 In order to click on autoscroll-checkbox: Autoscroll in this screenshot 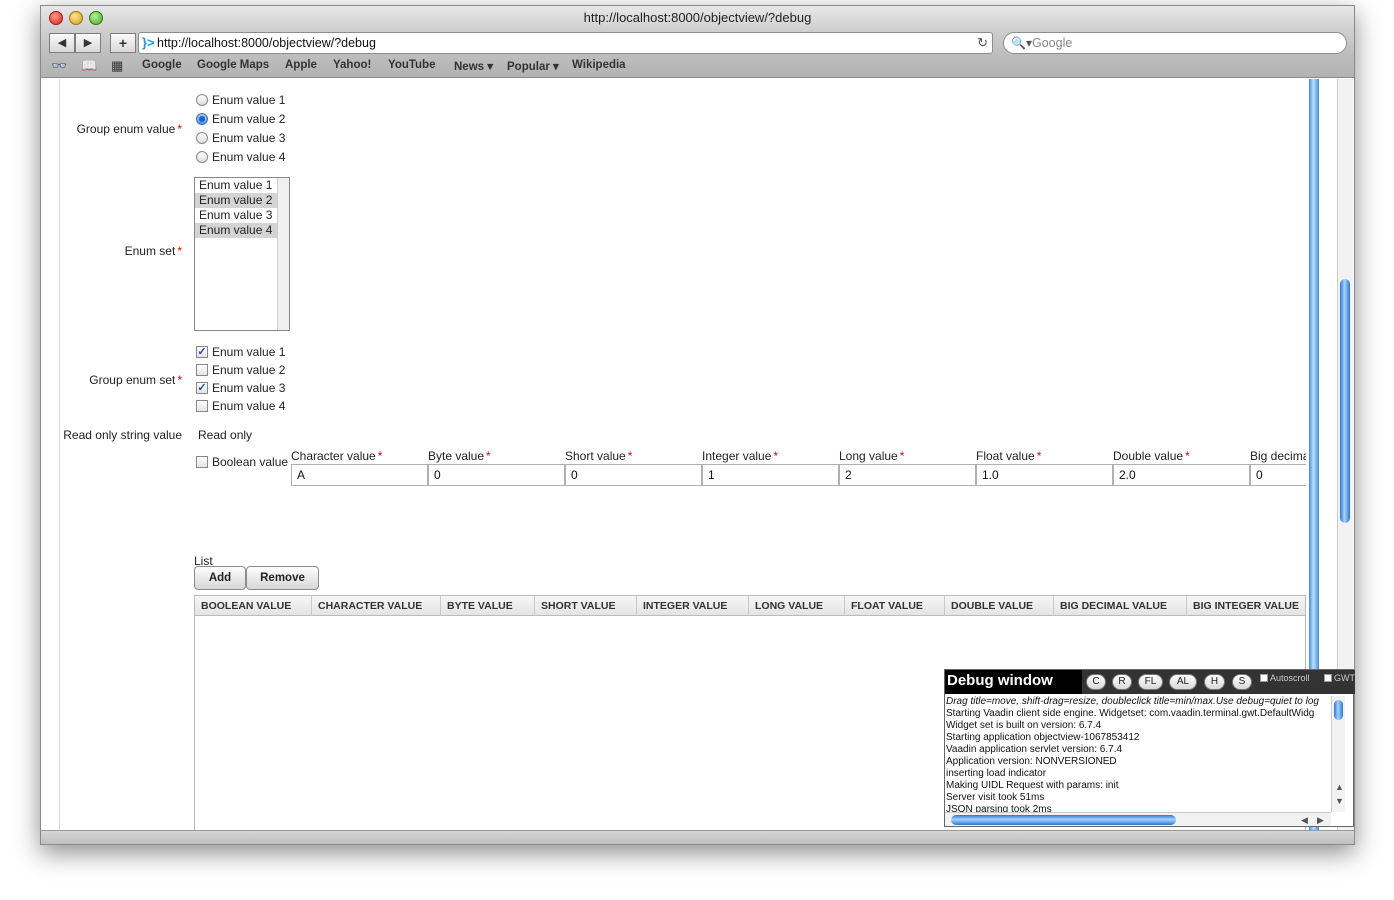, I will do `click(1285, 678)`.